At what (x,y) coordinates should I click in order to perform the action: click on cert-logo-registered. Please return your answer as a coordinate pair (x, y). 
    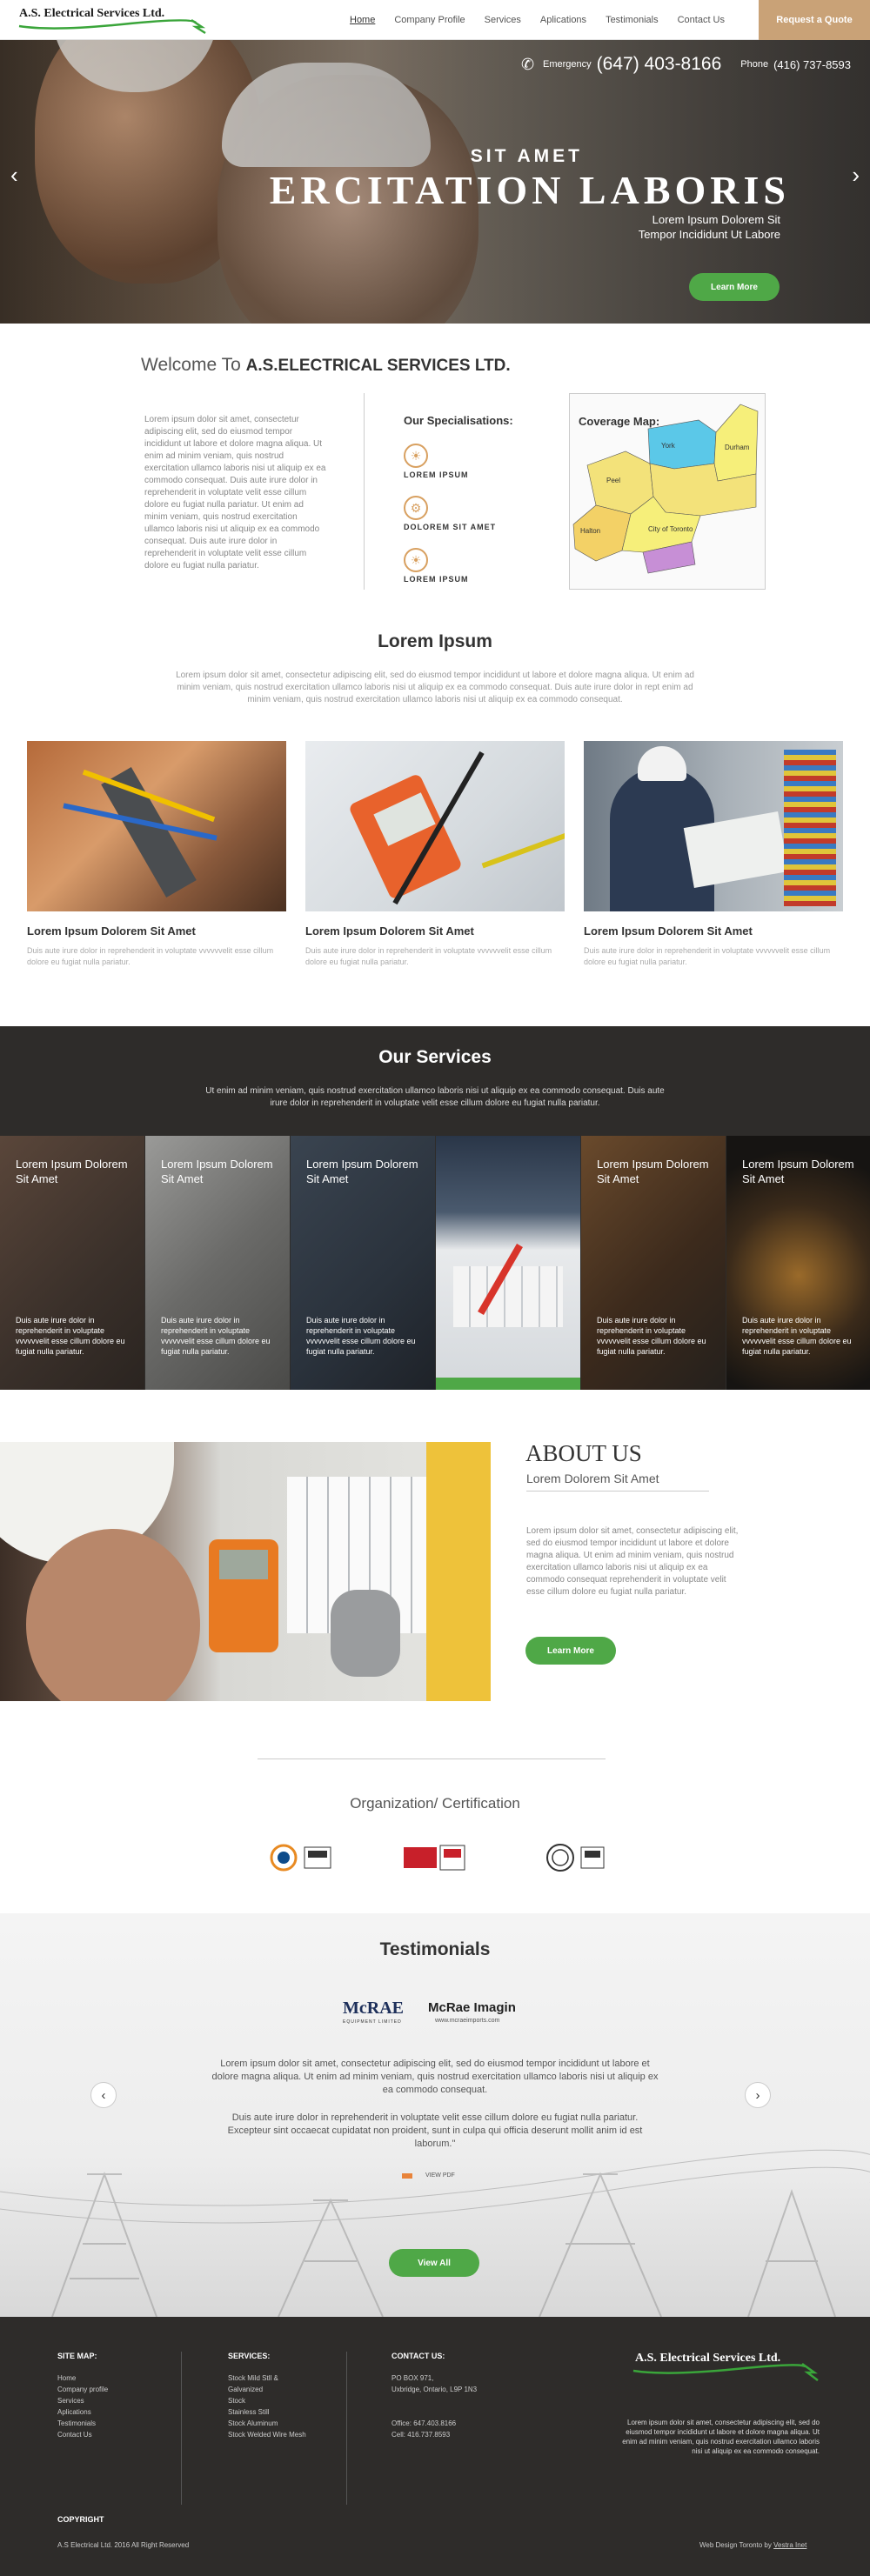
    Looking at the image, I should click on (576, 1857).